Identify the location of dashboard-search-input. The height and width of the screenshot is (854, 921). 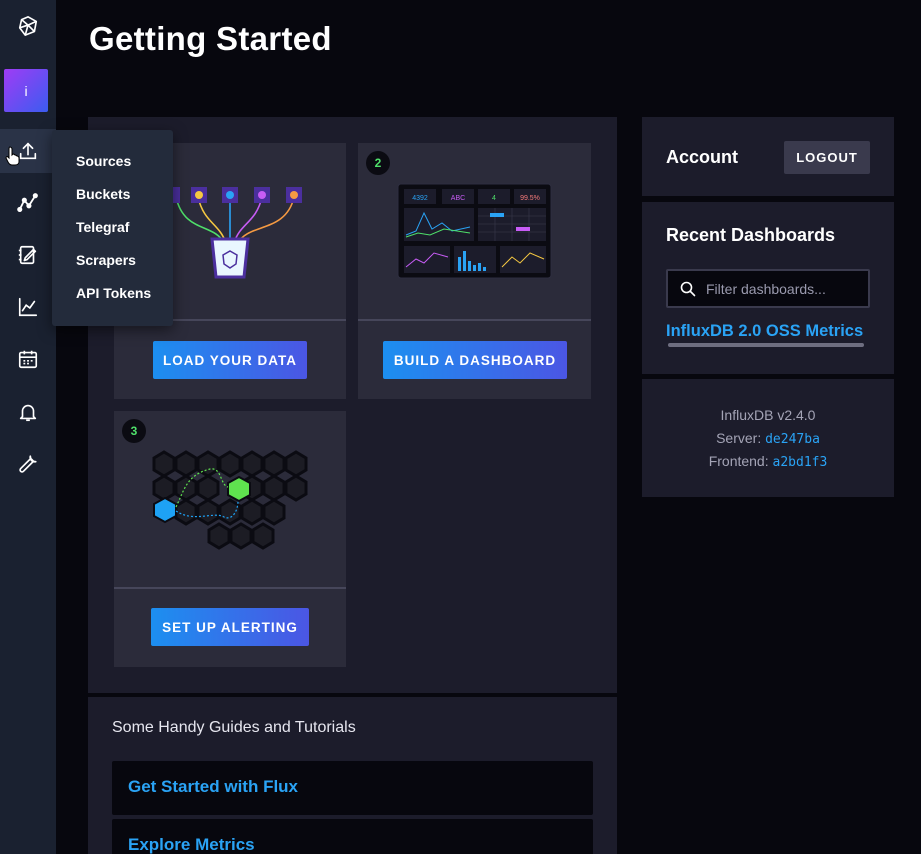
(786, 288).